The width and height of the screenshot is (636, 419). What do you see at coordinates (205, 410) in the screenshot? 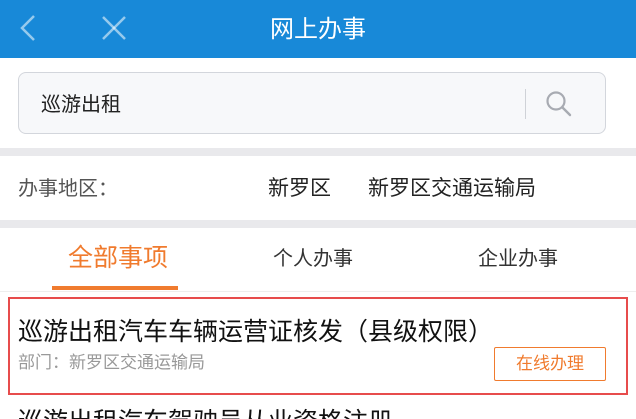
I see `list-item-title: 巡游出租汽车驾驶员从业资格注册` at bounding box center [205, 410].